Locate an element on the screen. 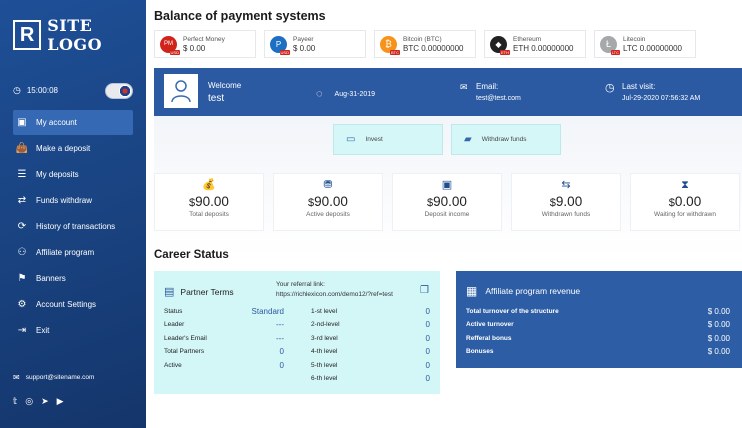 The height and width of the screenshot is (428, 742). twitter-icon: 𝕥 is located at coordinates (15, 401).